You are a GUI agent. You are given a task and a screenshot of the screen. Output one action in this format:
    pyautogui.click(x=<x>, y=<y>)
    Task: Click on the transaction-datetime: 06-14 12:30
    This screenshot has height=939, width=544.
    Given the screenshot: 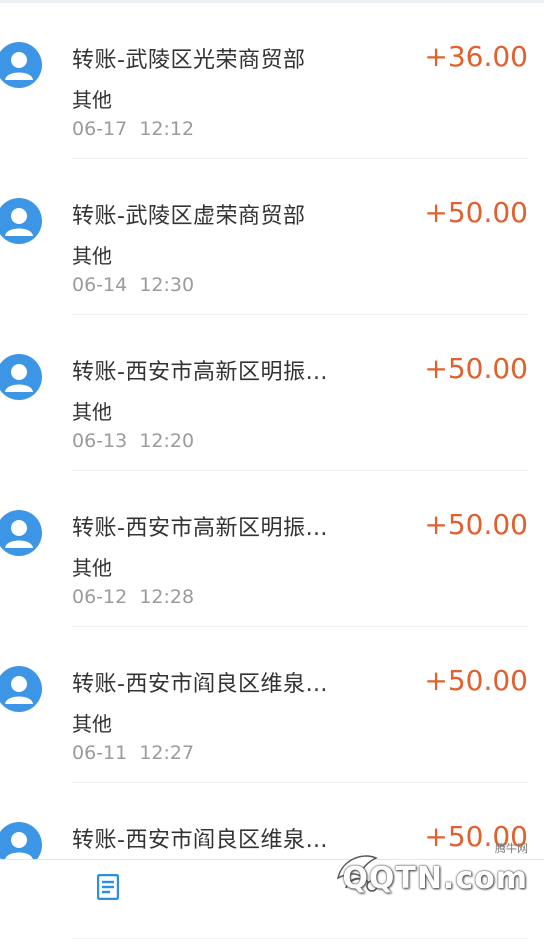 What is the action you would take?
    pyautogui.click(x=133, y=285)
    